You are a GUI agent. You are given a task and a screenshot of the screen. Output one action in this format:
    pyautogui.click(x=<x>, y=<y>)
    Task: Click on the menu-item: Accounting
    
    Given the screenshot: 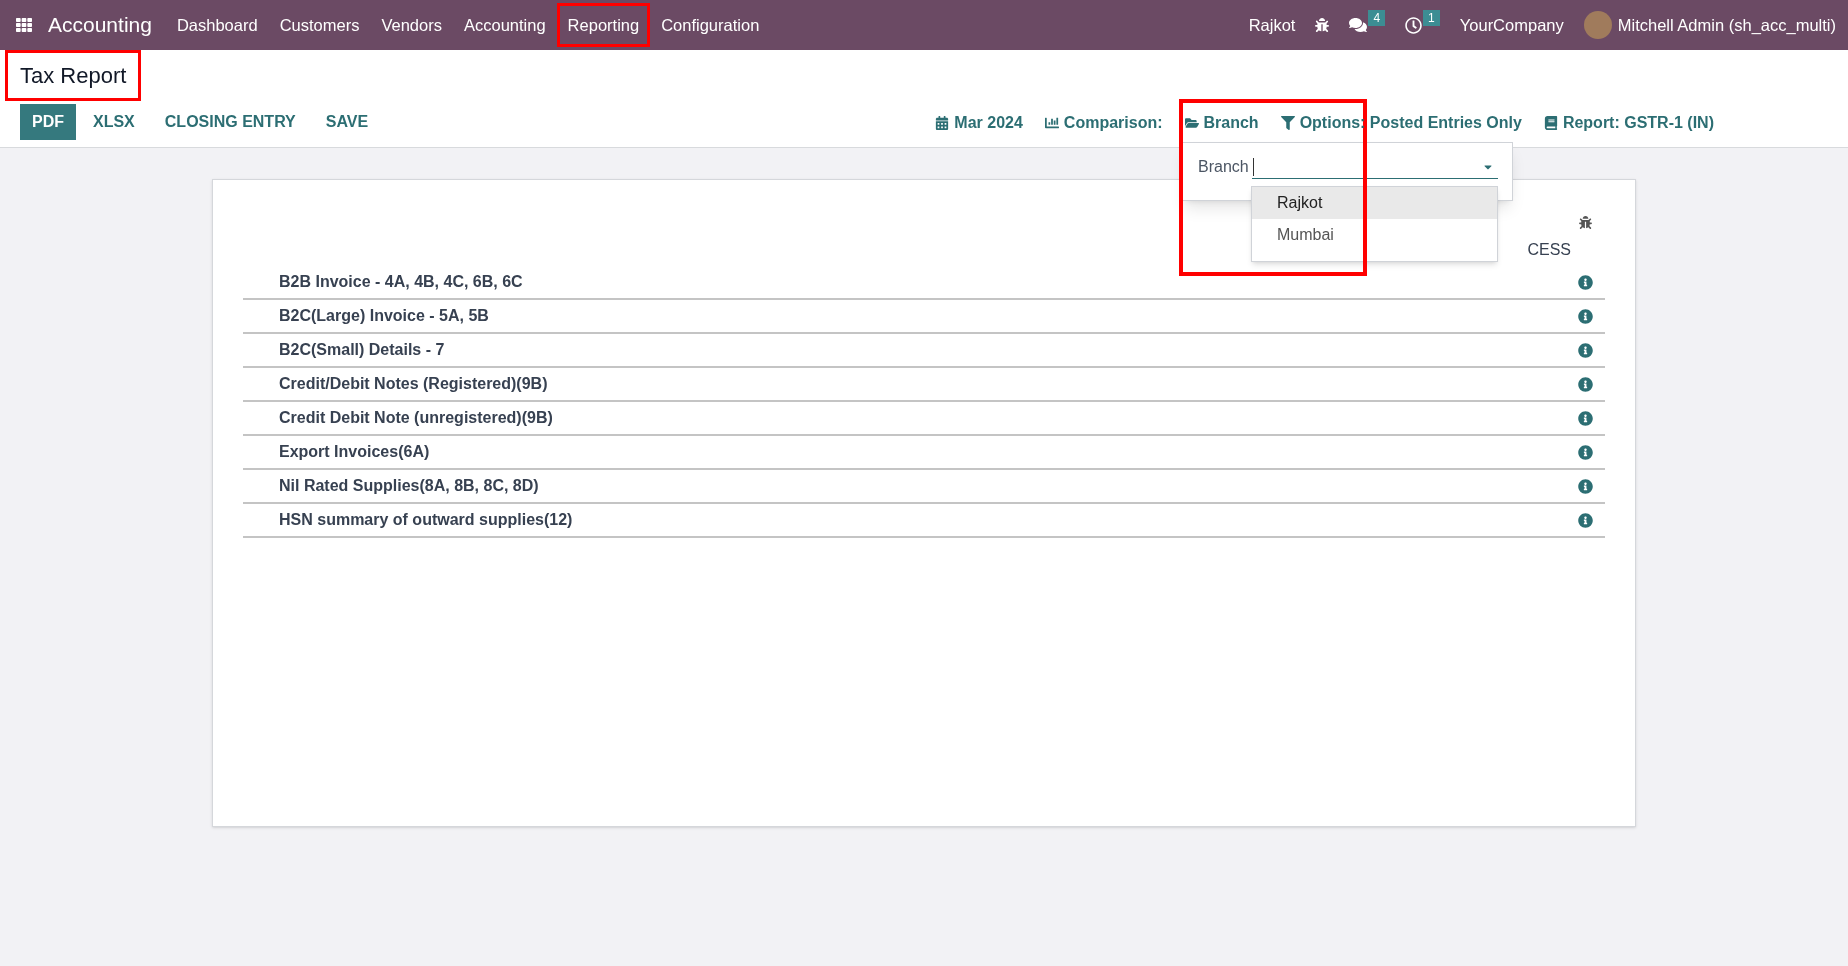 What is the action you would take?
    pyautogui.click(x=504, y=25)
    